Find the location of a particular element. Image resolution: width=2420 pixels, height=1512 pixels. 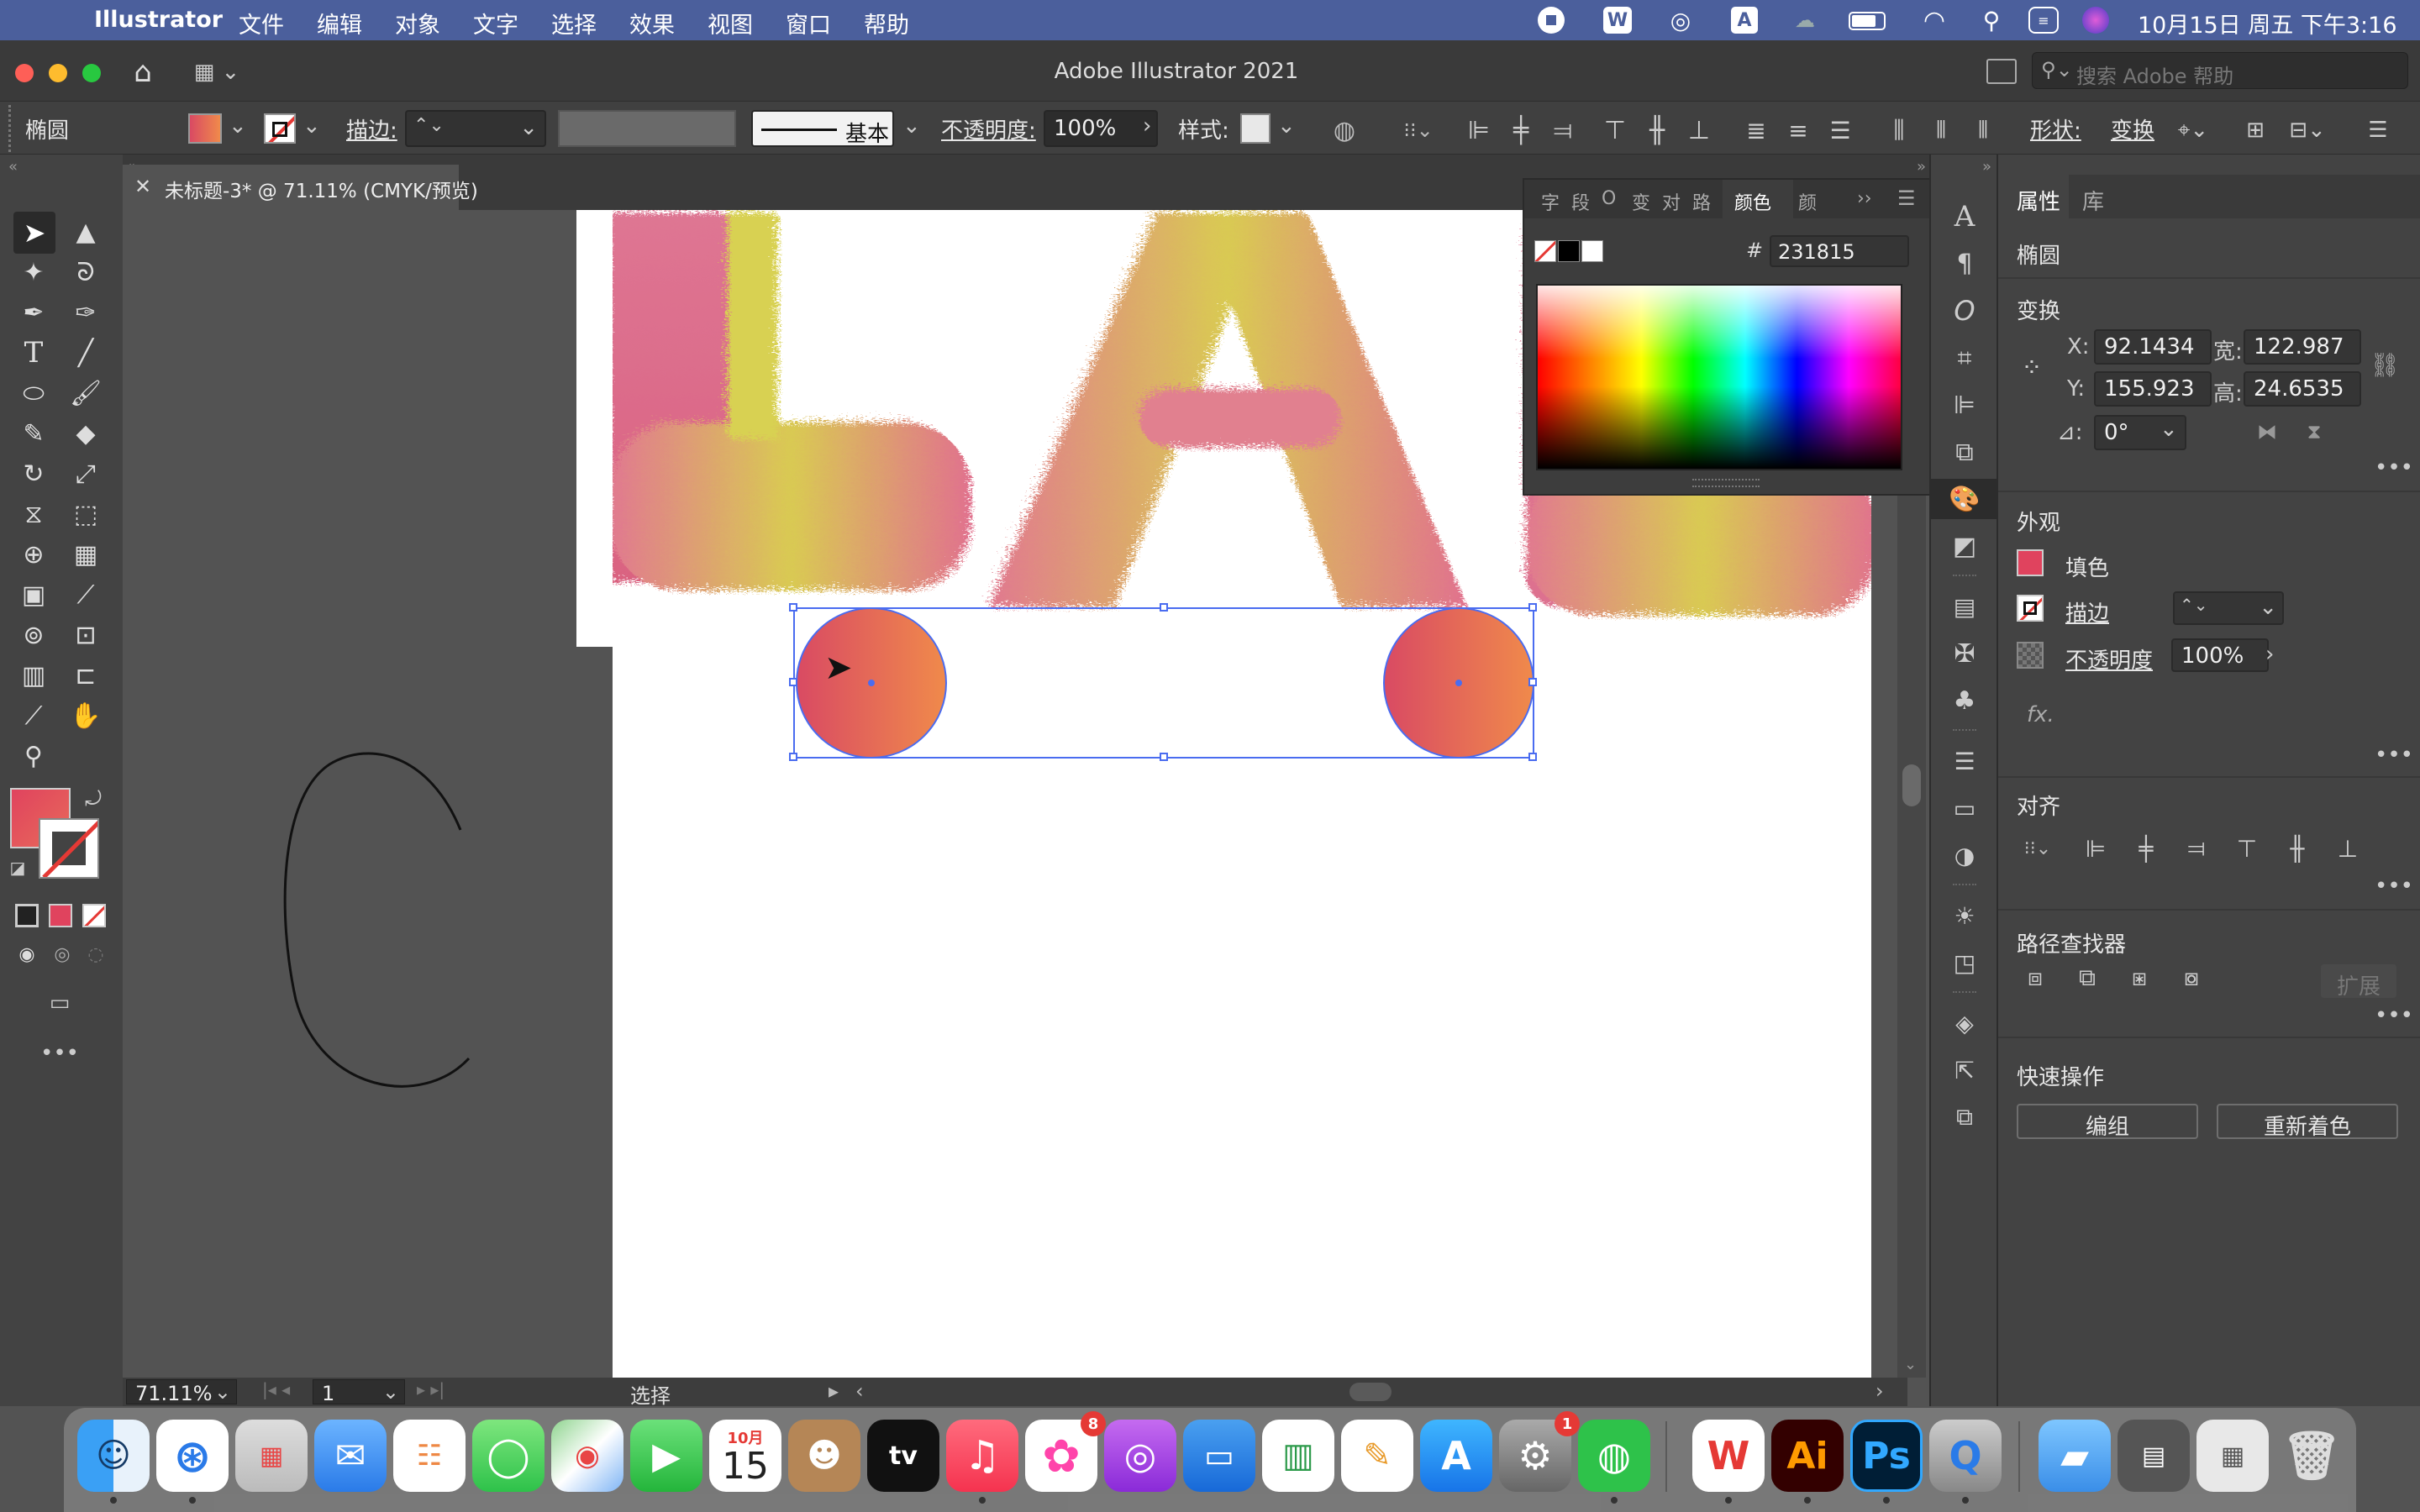

pathfinder-more-icon: ••• is located at coordinates (2394, 1015).